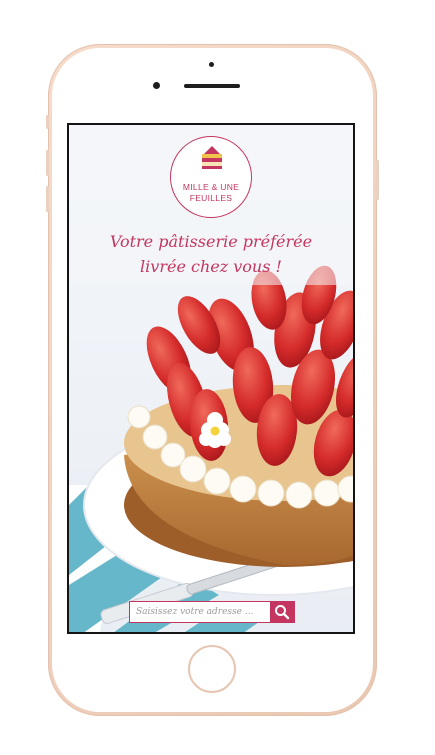 This screenshot has width=435, height=755. I want to click on magnifier-icon, so click(282, 612).